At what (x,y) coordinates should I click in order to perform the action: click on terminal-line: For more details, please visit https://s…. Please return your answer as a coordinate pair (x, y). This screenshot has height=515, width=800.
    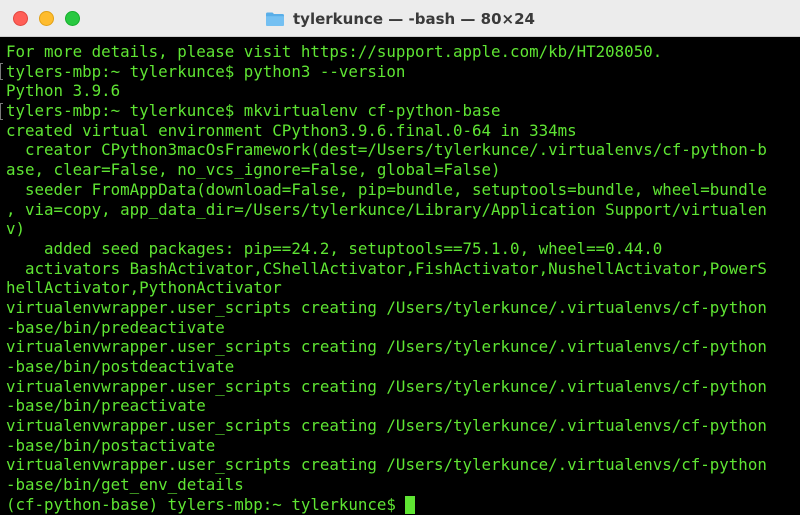
    Looking at the image, I should click on (334, 51).